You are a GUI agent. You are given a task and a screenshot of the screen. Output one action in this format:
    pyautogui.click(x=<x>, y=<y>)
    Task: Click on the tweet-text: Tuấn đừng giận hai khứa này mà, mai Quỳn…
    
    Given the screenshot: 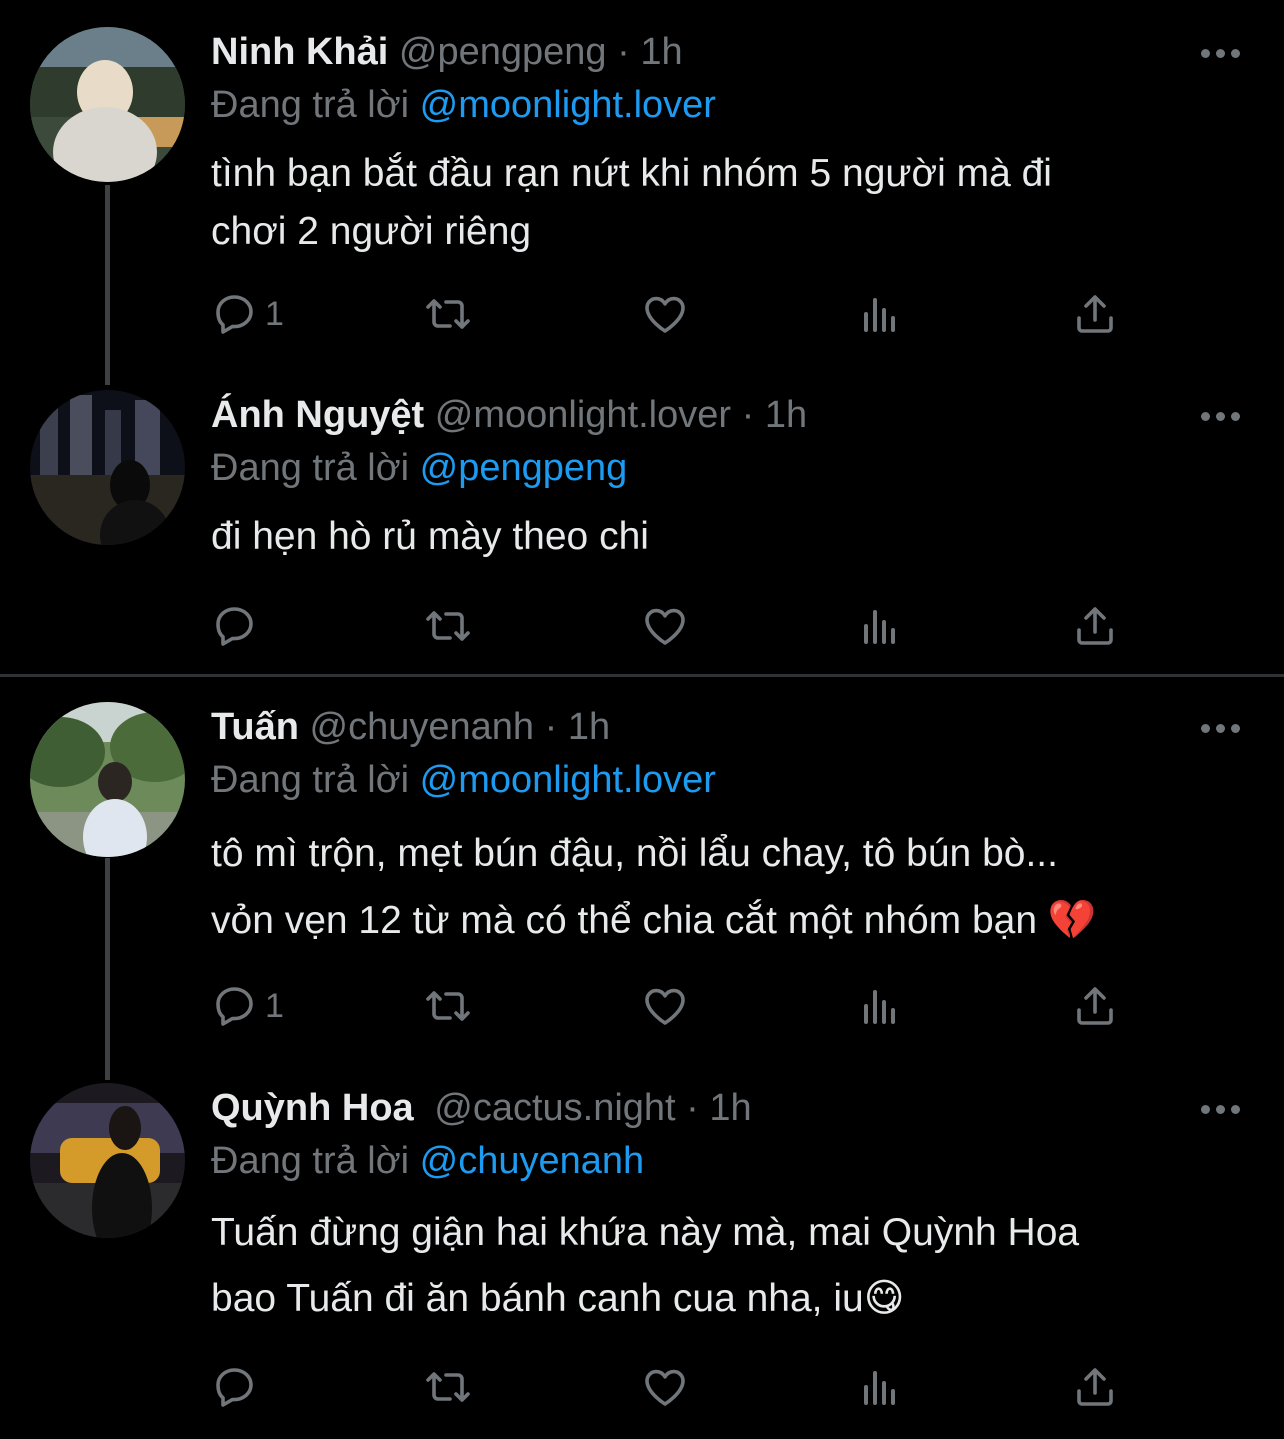 What is the action you would take?
    pyautogui.click(x=711, y=1266)
    